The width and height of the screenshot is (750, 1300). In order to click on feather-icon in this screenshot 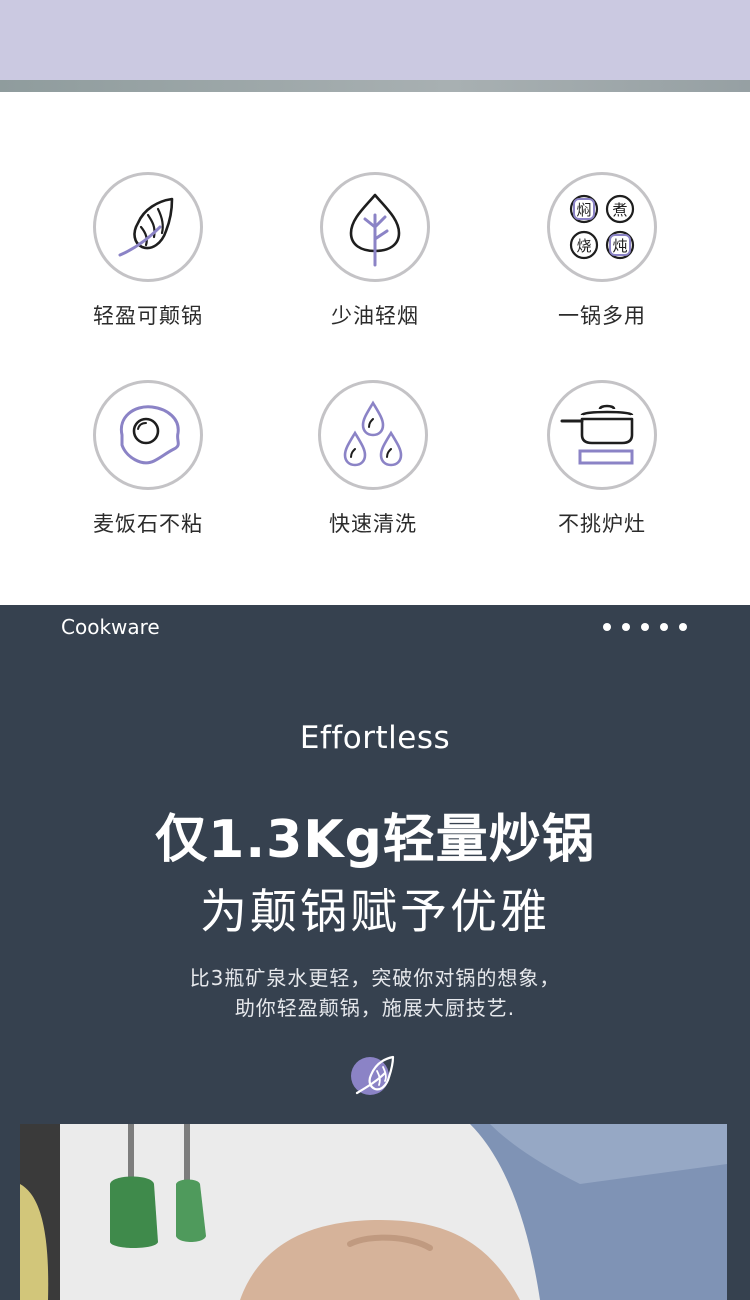, I will do `click(375, 1075)`.